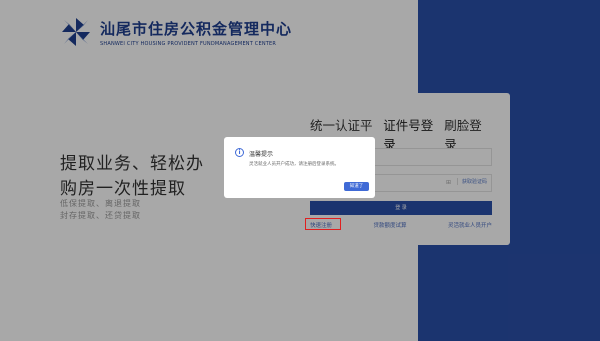 The width and height of the screenshot is (600, 341). Describe the element at coordinates (323, 224) in the screenshot. I see `quick-register-highlight-box` at that location.